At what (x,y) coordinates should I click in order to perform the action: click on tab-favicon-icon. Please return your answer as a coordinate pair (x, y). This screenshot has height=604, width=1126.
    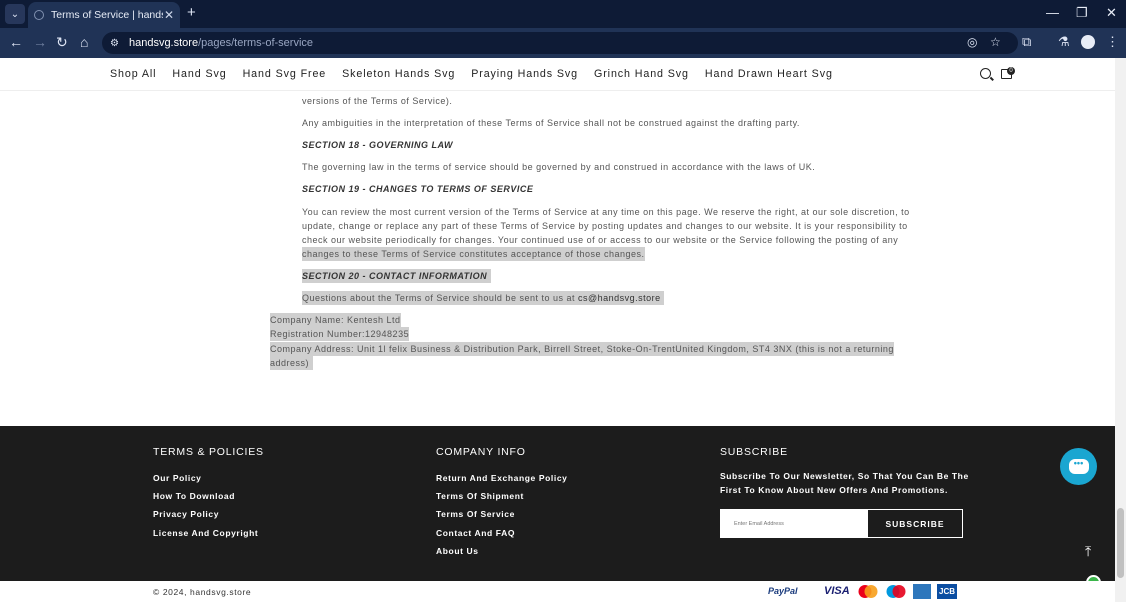
    Looking at the image, I should click on (39, 15).